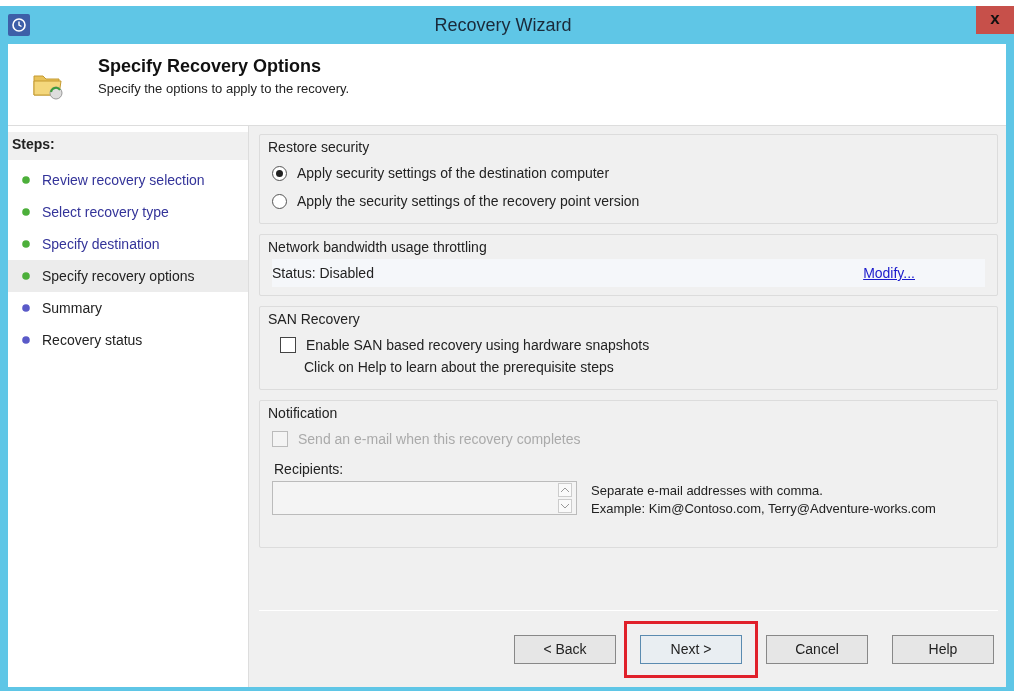 This screenshot has height=691, width=1014. Describe the element at coordinates (453, 173) in the screenshot. I see `radio-label: Apply security settings of the destination computer` at that location.